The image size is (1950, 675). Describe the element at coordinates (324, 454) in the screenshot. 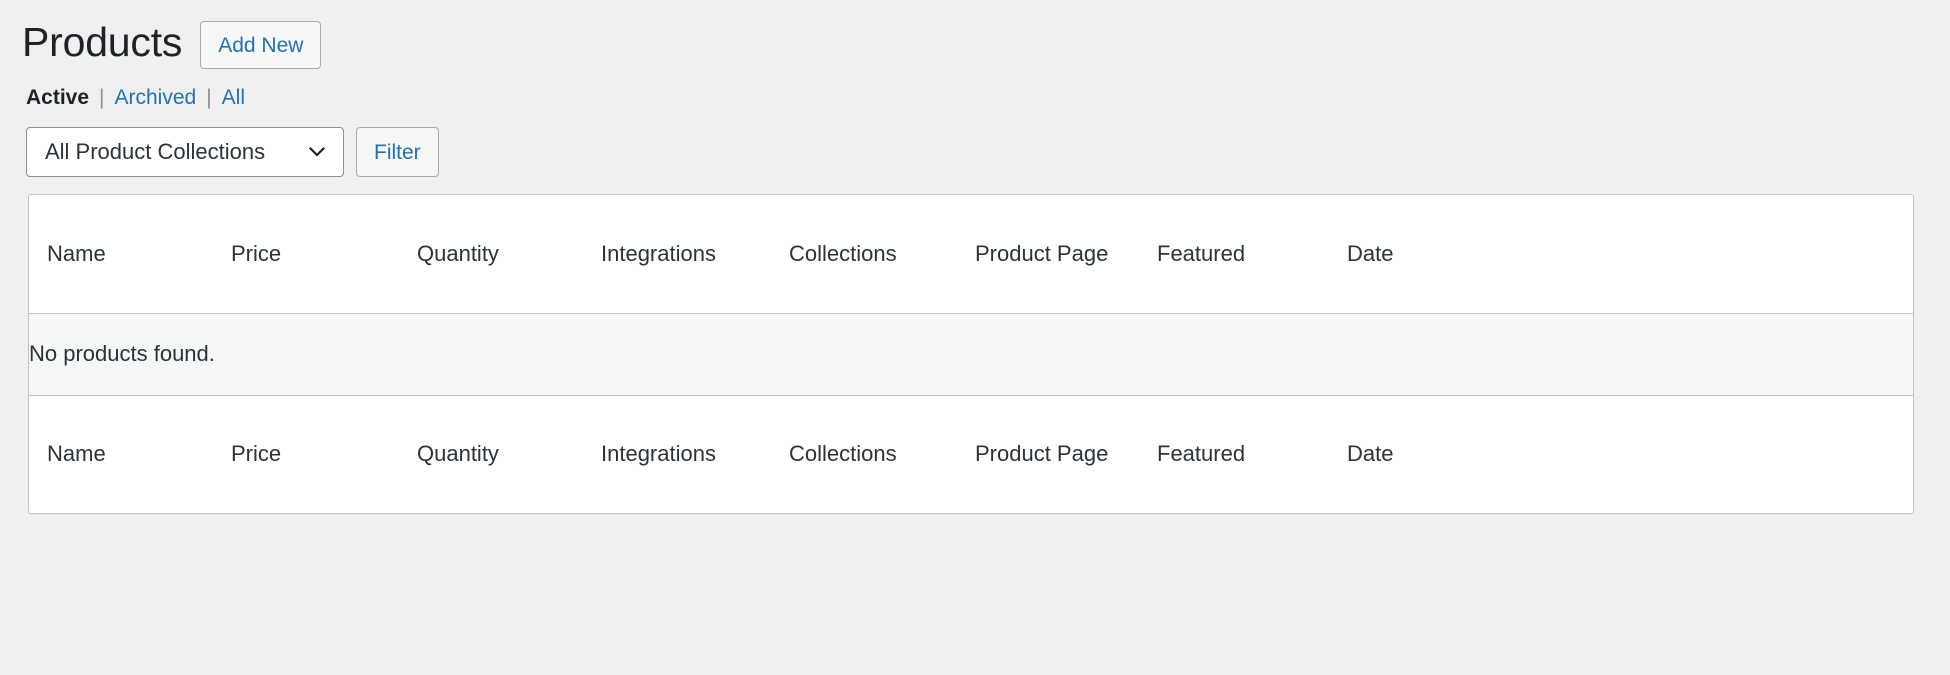

I see `footer-column-header-price: Price` at that location.